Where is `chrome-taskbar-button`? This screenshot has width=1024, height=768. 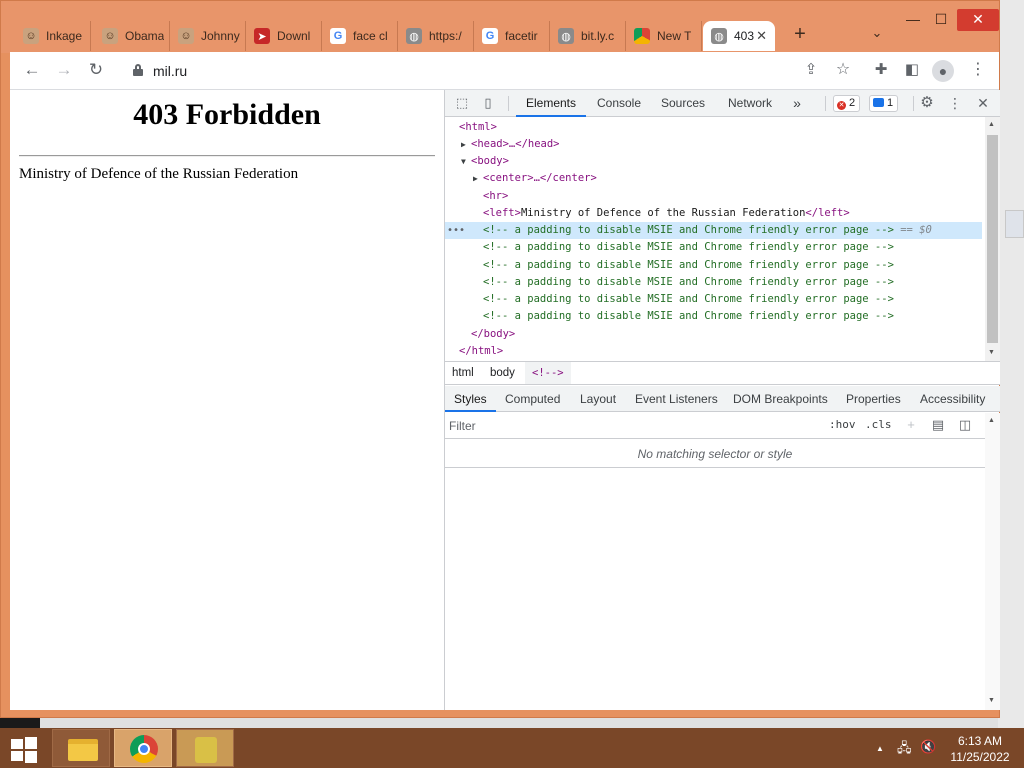 chrome-taskbar-button is located at coordinates (143, 748).